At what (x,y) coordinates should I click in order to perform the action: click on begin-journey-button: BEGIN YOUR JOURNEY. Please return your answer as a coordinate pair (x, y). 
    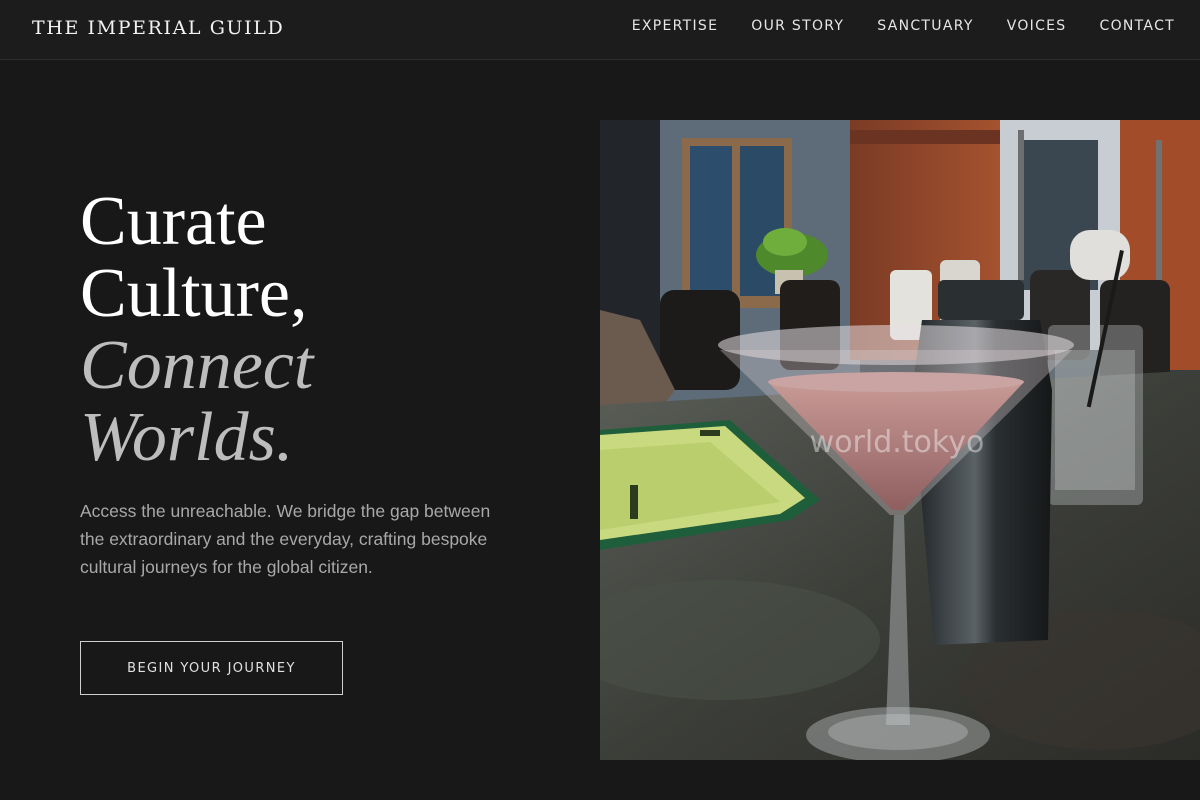
    Looking at the image, I should click on (211, 668).